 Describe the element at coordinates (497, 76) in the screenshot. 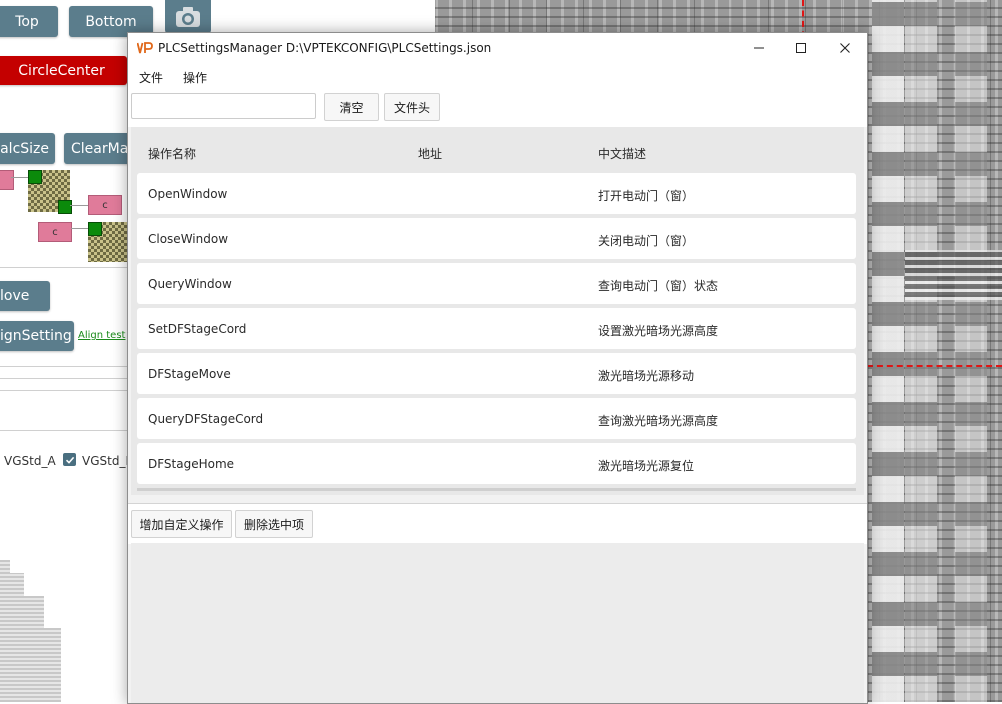

I see `menu-bar: 文件 操作` at that location.